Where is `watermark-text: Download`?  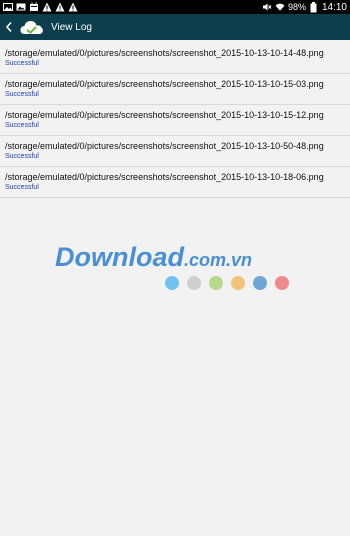
watermark-text: Download is located at coordinates (119, 257).